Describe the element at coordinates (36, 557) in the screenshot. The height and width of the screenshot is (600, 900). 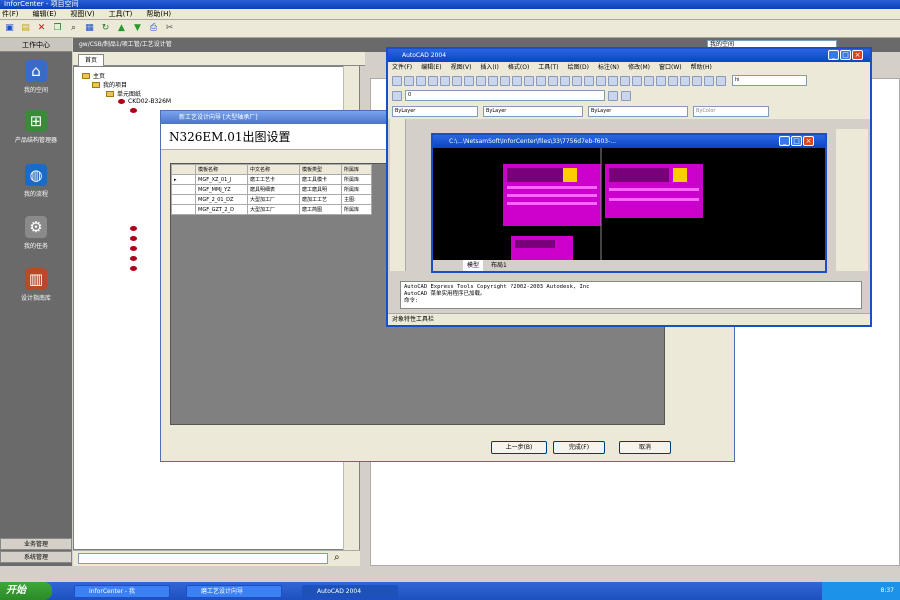
I see `system-mgmt-button: 系统管理` at that location.